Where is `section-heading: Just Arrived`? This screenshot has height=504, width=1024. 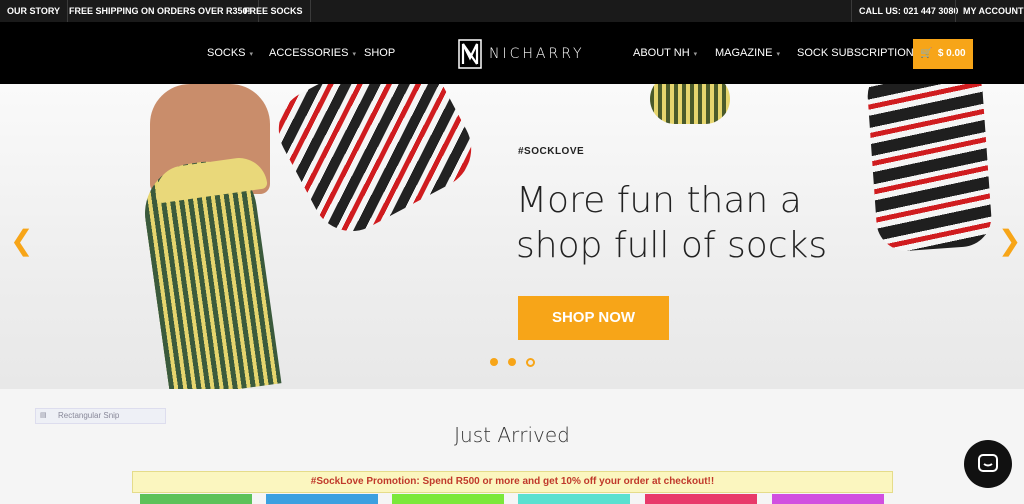
section-heading: Just Arrived is located at coordinates (512, 435).